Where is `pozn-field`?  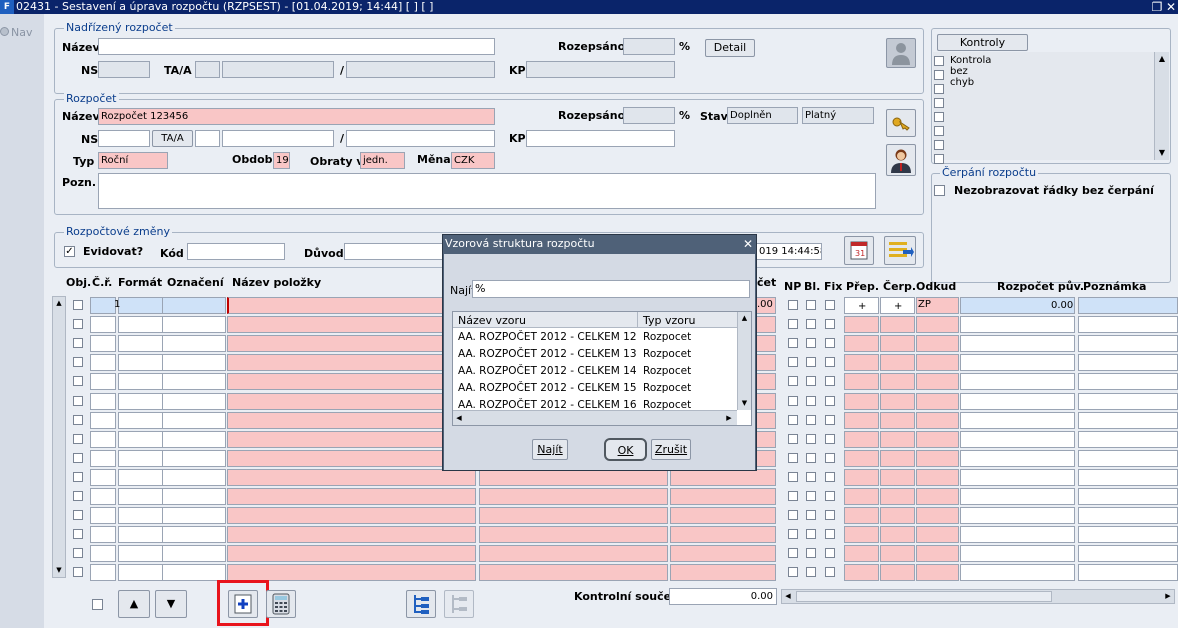
pozn-field is located at coordinates (487, 191).